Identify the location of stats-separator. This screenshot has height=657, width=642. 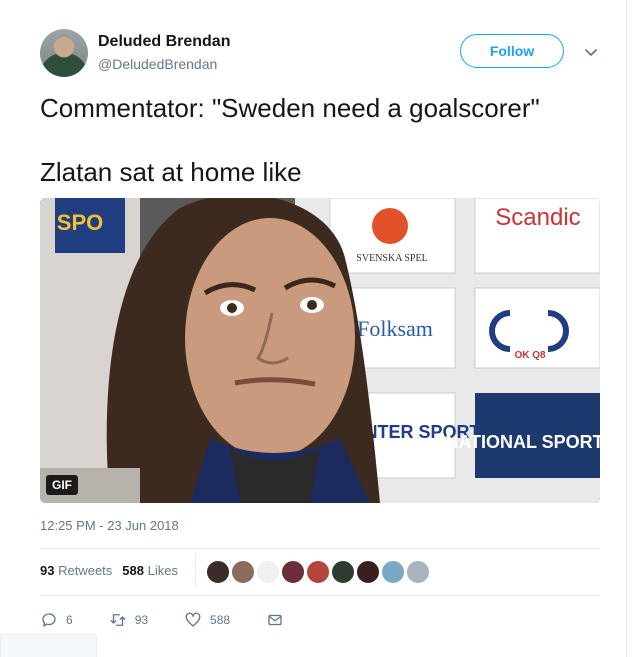
(195, 570).